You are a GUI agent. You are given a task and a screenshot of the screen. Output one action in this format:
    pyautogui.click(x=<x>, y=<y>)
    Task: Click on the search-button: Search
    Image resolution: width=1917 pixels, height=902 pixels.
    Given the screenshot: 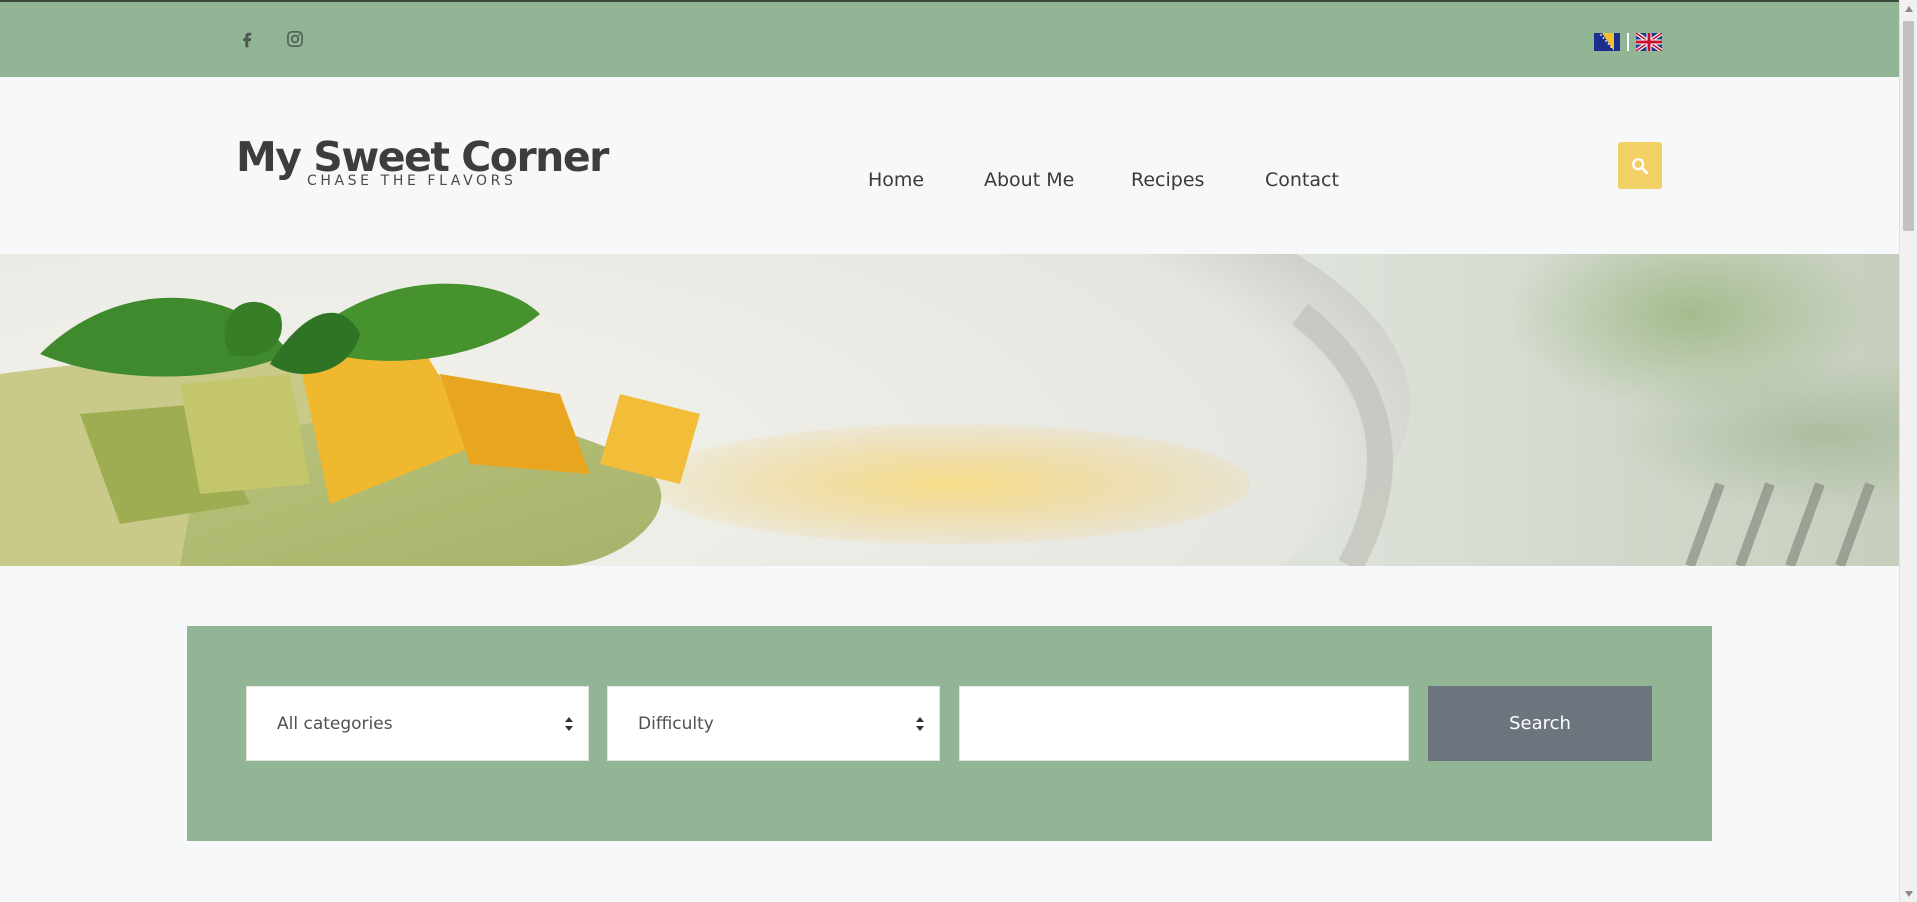 What is the action you would take?
    pyautogui.click(x=1540, y=723)
    